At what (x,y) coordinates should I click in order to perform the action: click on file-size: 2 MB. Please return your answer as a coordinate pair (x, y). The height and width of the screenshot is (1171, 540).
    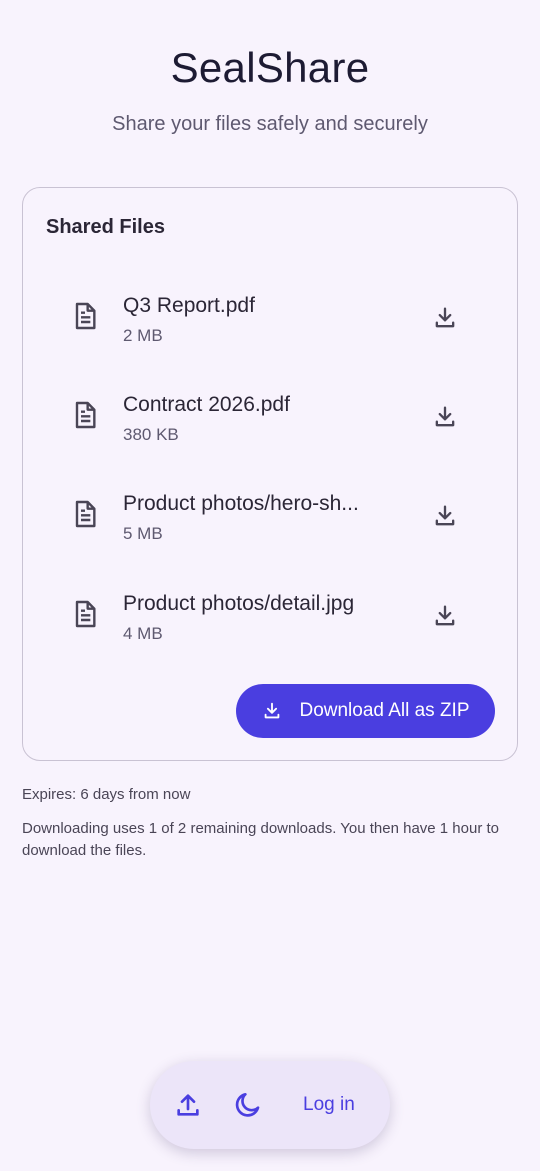
    Looking at the image, I should click on (143, 335).